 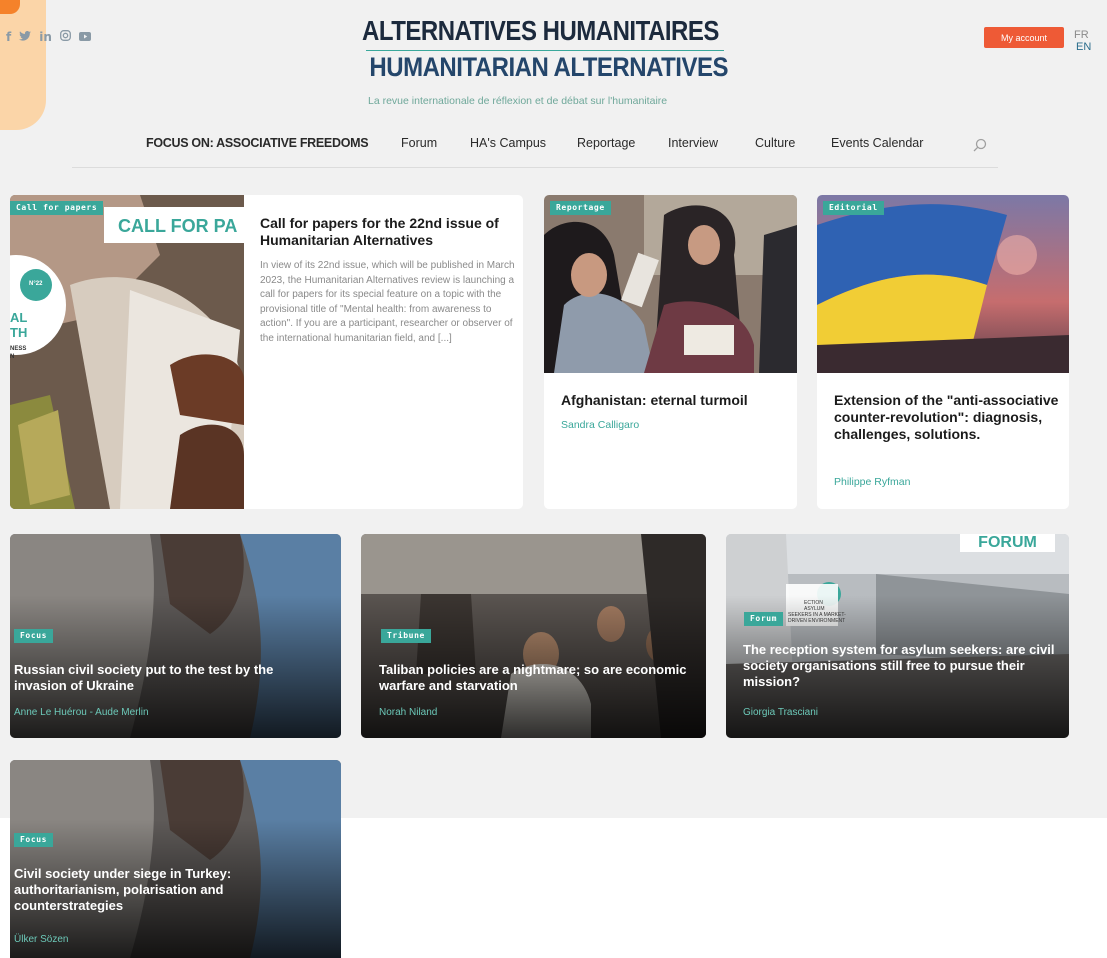 I want to click on language-switcher: FR EN, so click(x=1090, y=41).